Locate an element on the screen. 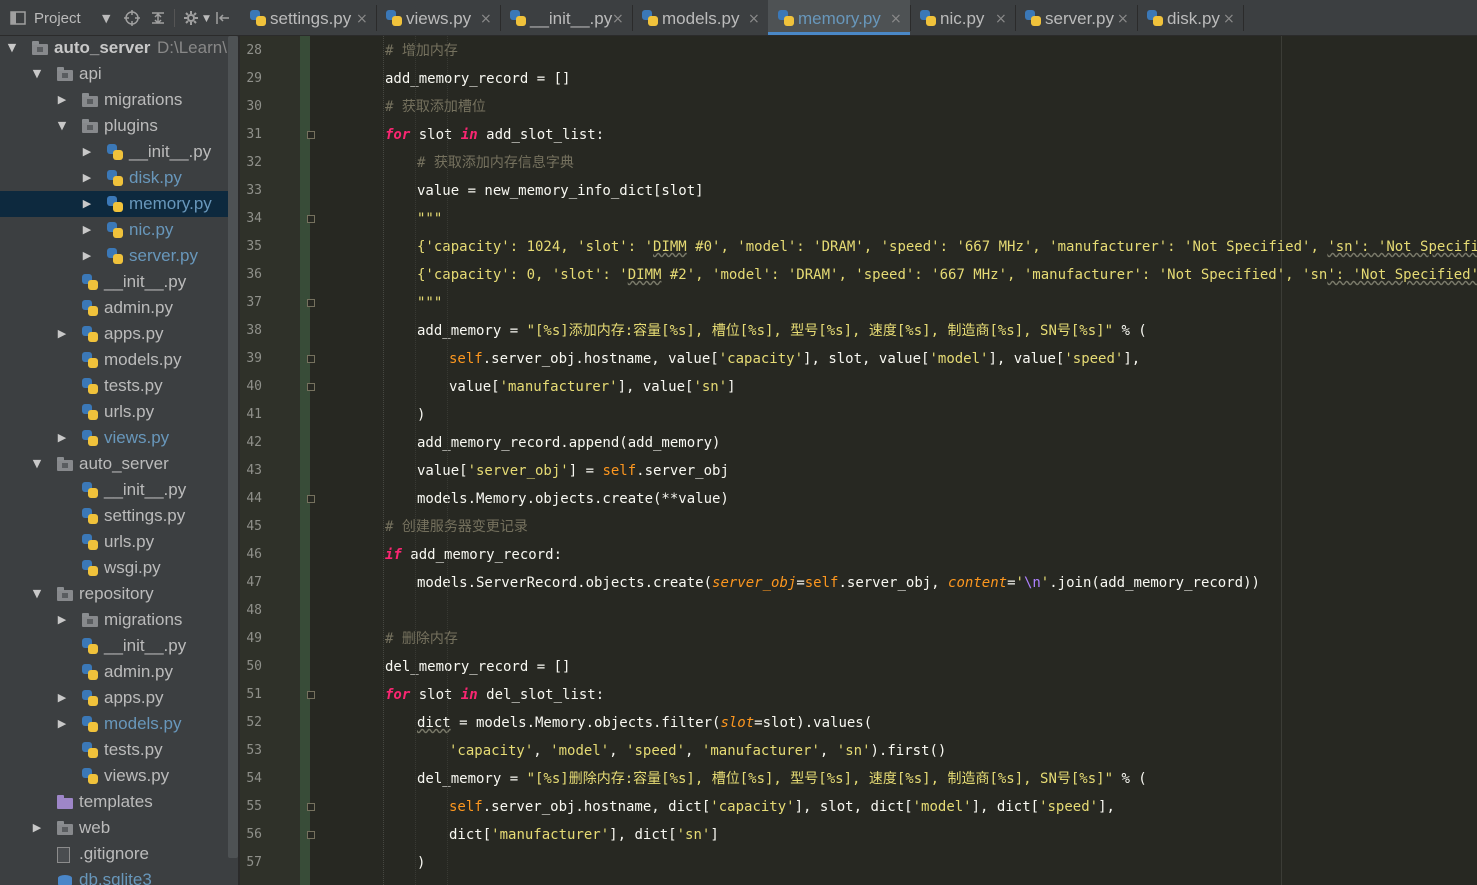 The width and height of the screenshot is (1477, 885). tree-file: models.py is located at coordinates (114, 360).